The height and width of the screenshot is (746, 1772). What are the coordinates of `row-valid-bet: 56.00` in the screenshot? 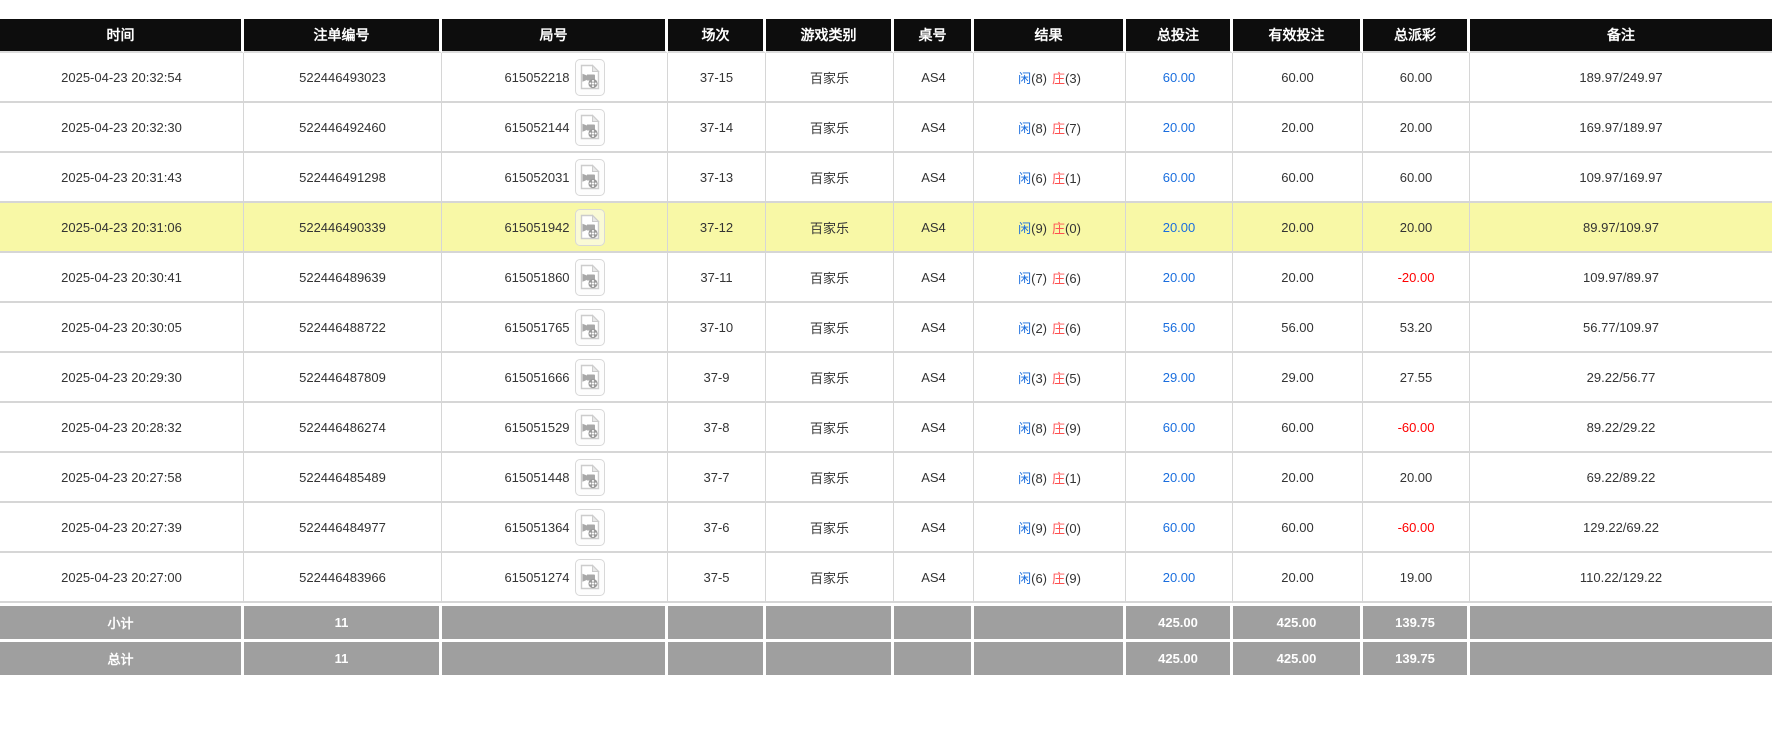 It's located at (1298, 328).